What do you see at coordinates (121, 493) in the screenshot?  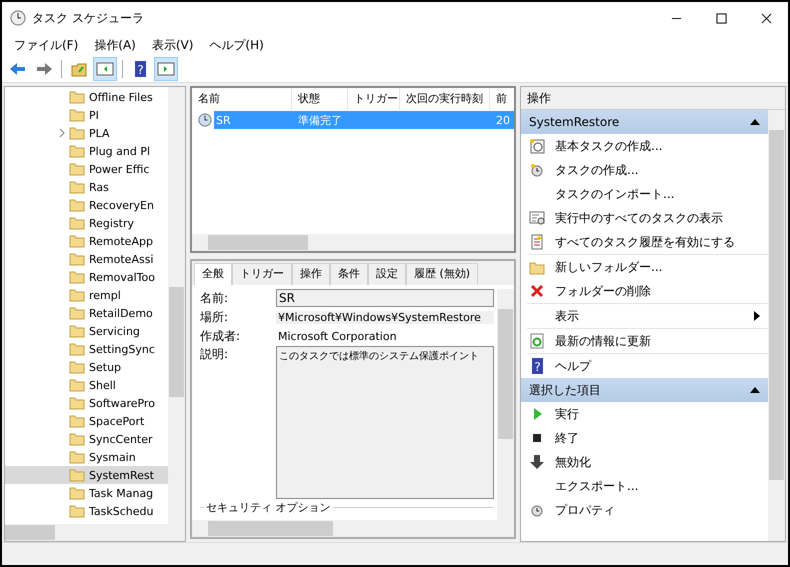 I see `tree-item: Task Manag` at bounding box center [121, 493].